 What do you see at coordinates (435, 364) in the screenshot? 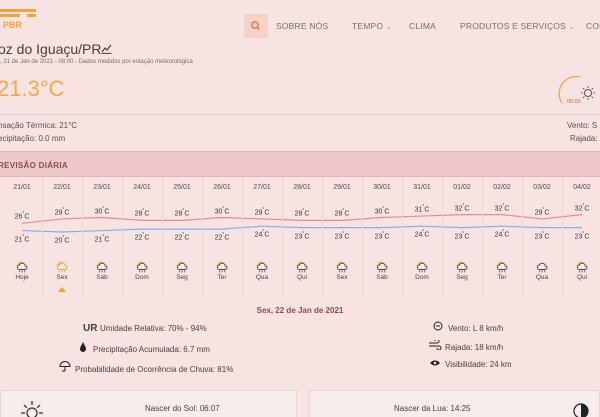
I see `eye-icon` at bounding box center [435, 364].